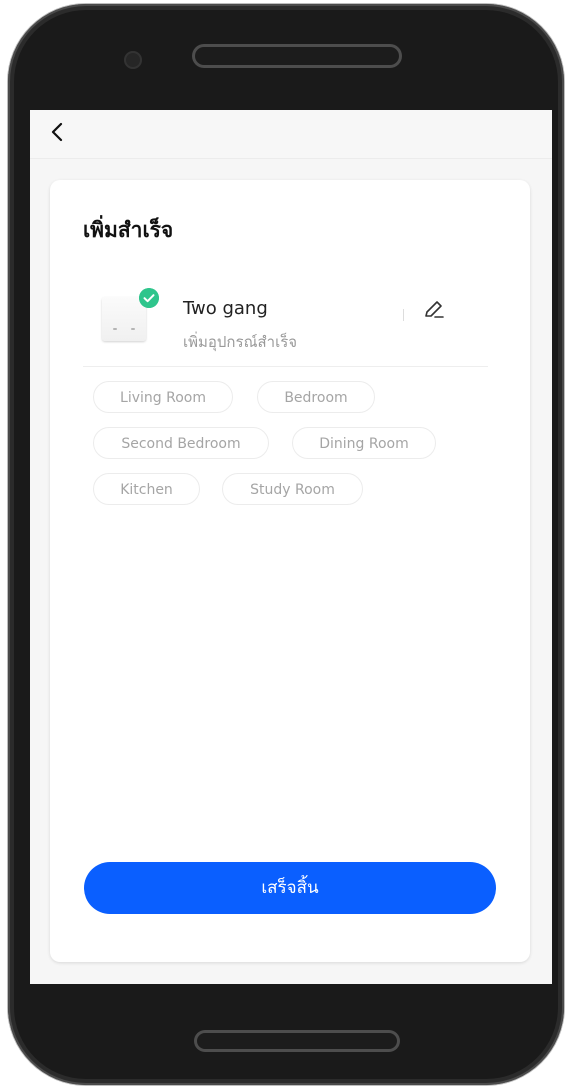 The height and width of the screenshot is (1087, 567). Describe the element at coordinates (364, 443) in the screenshot. I see `room-chip-dining-room: Dining Room` at that location.